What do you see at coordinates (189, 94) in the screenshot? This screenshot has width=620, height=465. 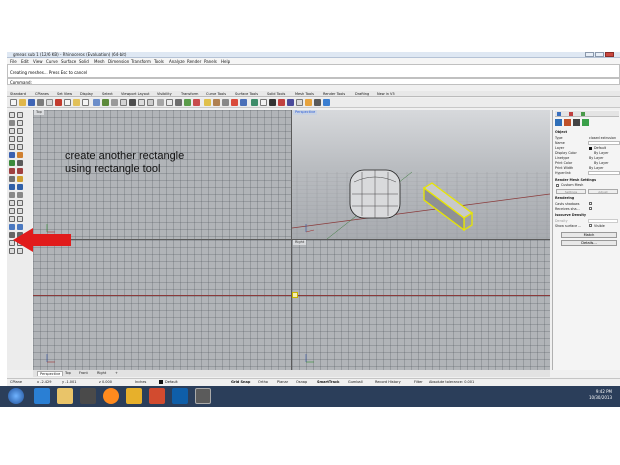 I see `tab-transform: Transform` at bounding box center [189, 94].